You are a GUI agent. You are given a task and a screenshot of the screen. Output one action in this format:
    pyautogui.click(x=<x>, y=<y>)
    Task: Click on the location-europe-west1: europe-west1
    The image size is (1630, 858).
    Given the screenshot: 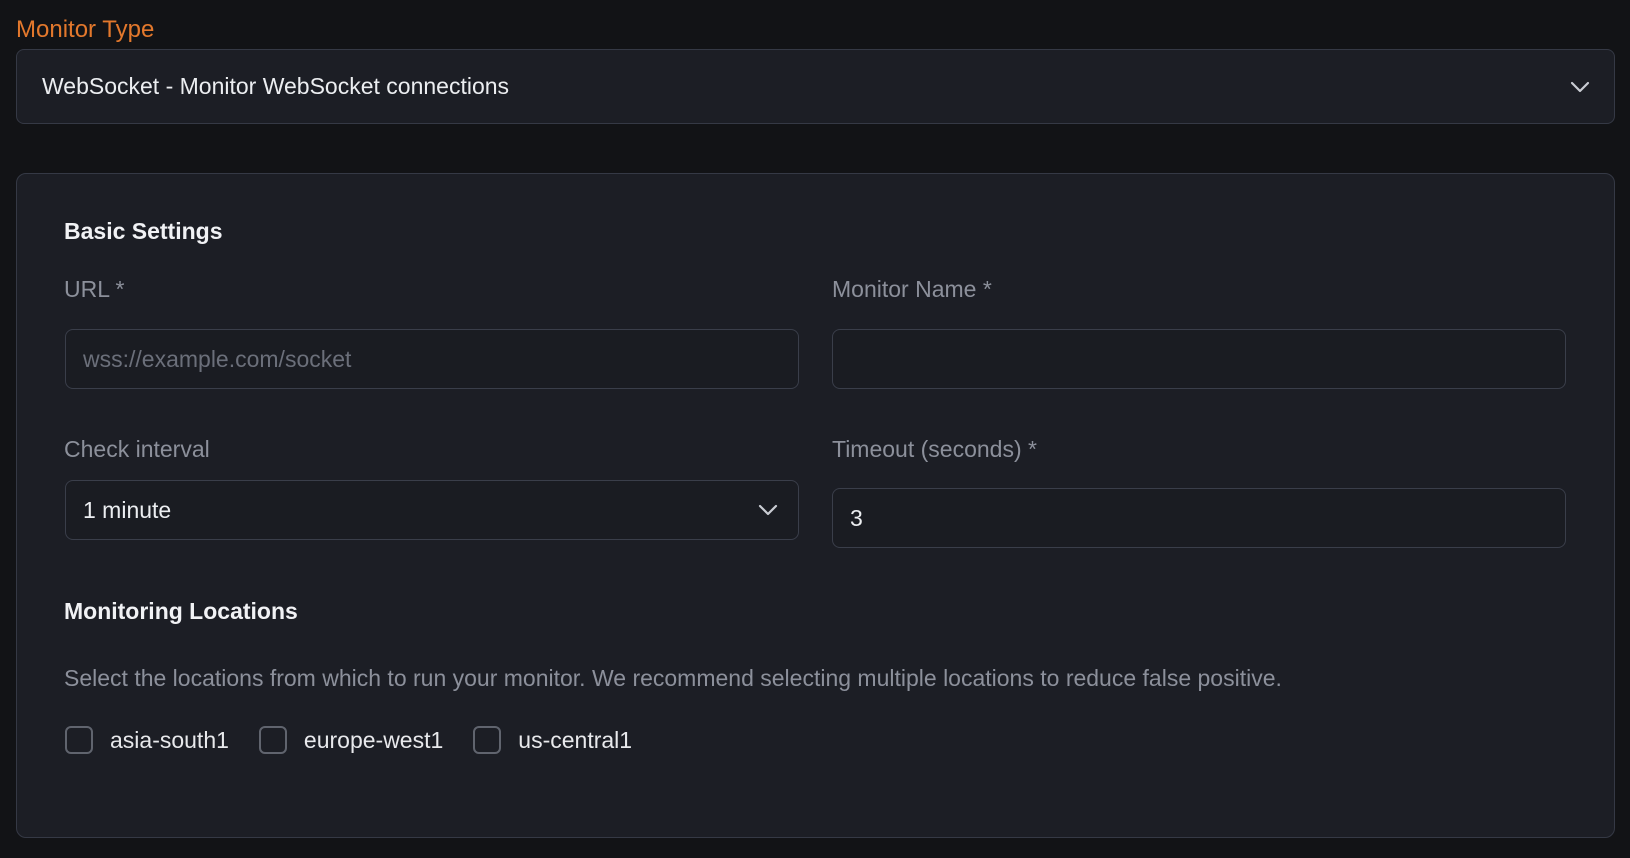 What is the action you would take?
    pyautogui.click(x=351, y=740)
    